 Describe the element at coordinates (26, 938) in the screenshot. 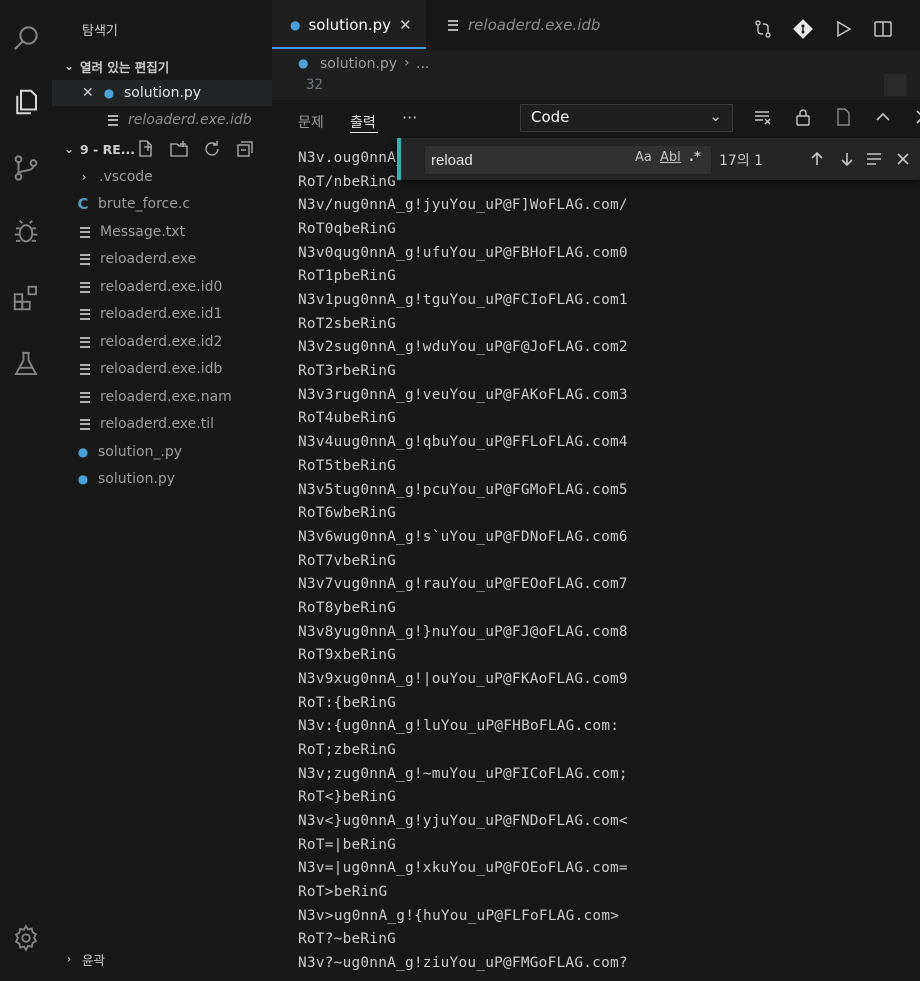

I see `settings-gear-icon` at that location.